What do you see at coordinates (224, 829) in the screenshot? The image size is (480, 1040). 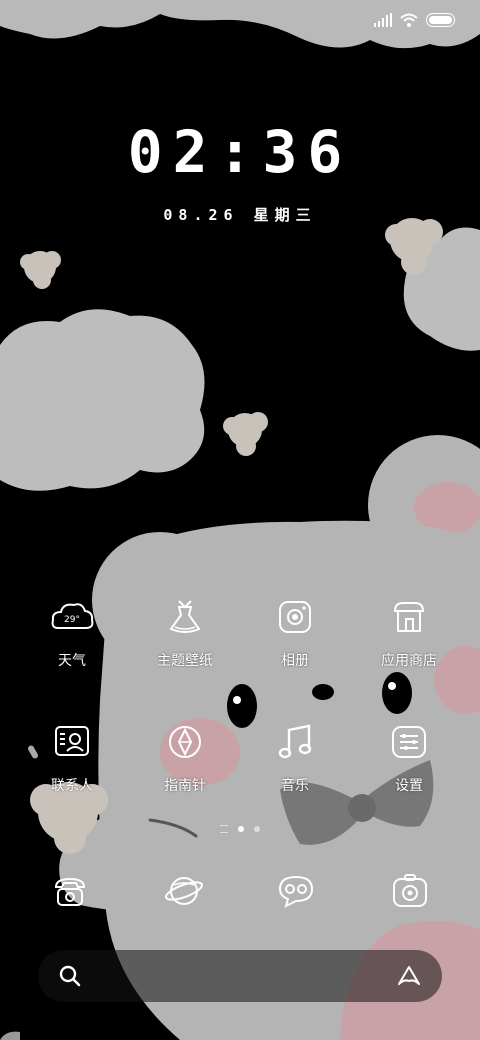 I see `page-dot-feed` at bounding box center [224, 829].